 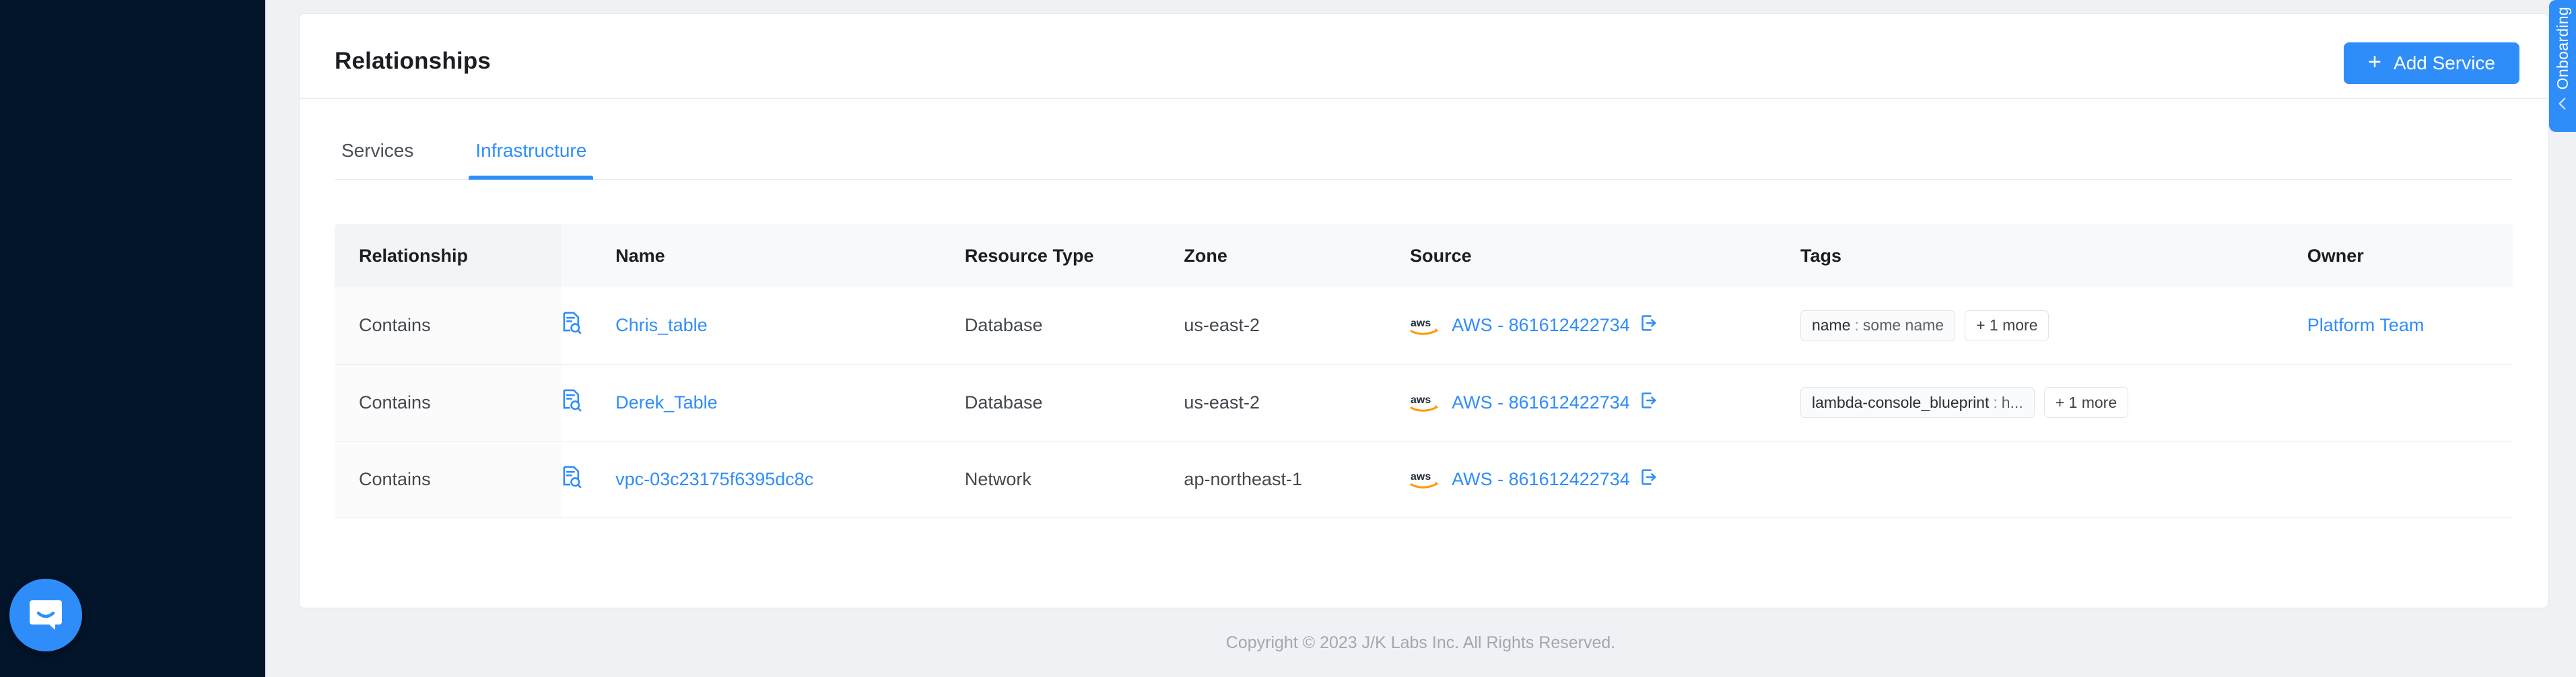 I want to click on column-header-relationship: Relationship, so click(x=448, y=255).